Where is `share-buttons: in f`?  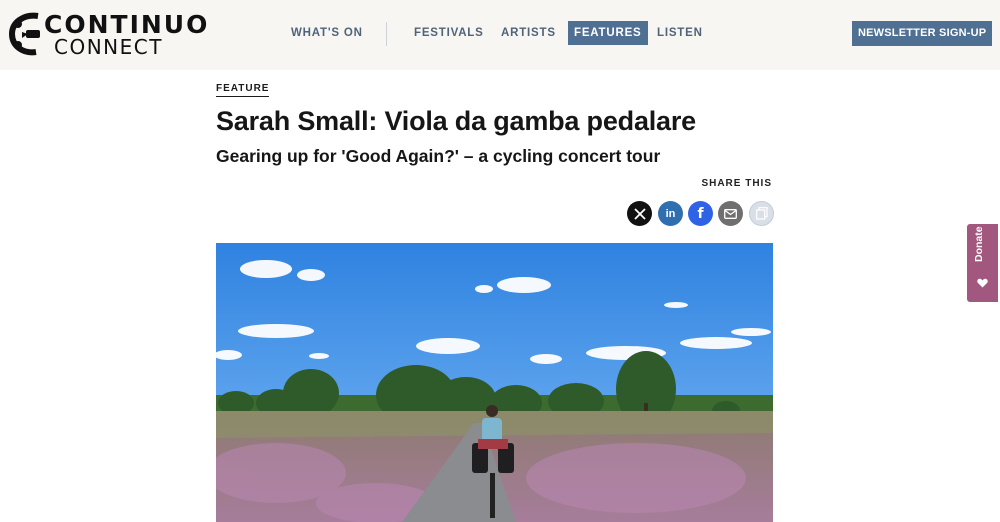
share-buttons: in f is located at coordinates (702, 213).